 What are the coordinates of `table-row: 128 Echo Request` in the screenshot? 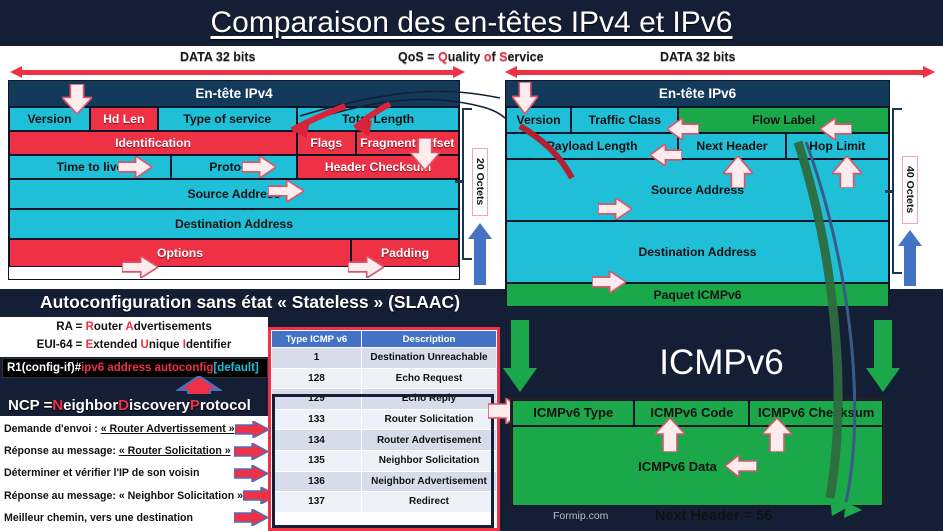 It's located at (384, 378).